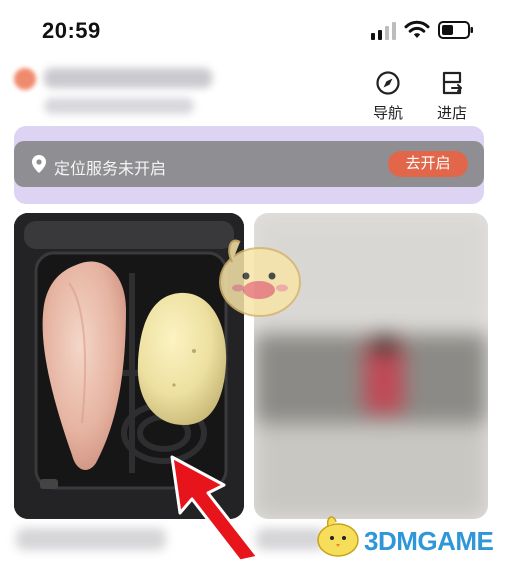  I want to click on site-watermark: 3DMGAME, so click(408, 535).